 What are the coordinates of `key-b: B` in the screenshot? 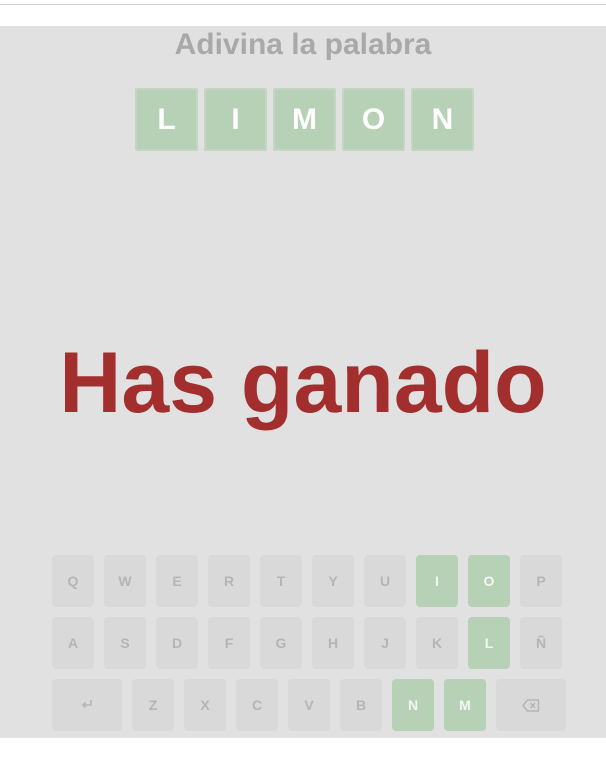 It's located at (361, 705).